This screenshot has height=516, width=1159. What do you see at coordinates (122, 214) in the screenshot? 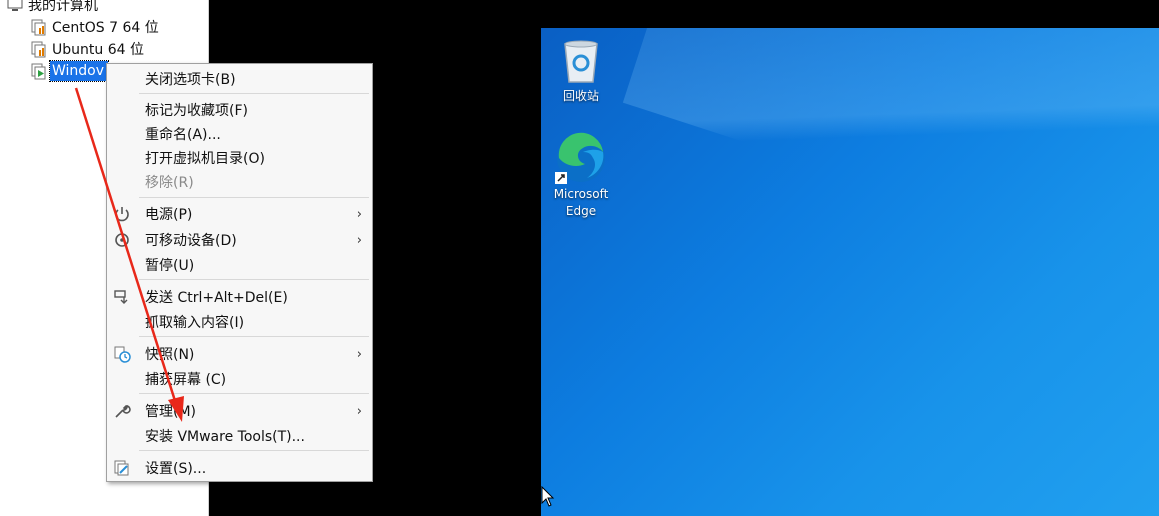
I see `power-icon` at bounding box center [122, 214].